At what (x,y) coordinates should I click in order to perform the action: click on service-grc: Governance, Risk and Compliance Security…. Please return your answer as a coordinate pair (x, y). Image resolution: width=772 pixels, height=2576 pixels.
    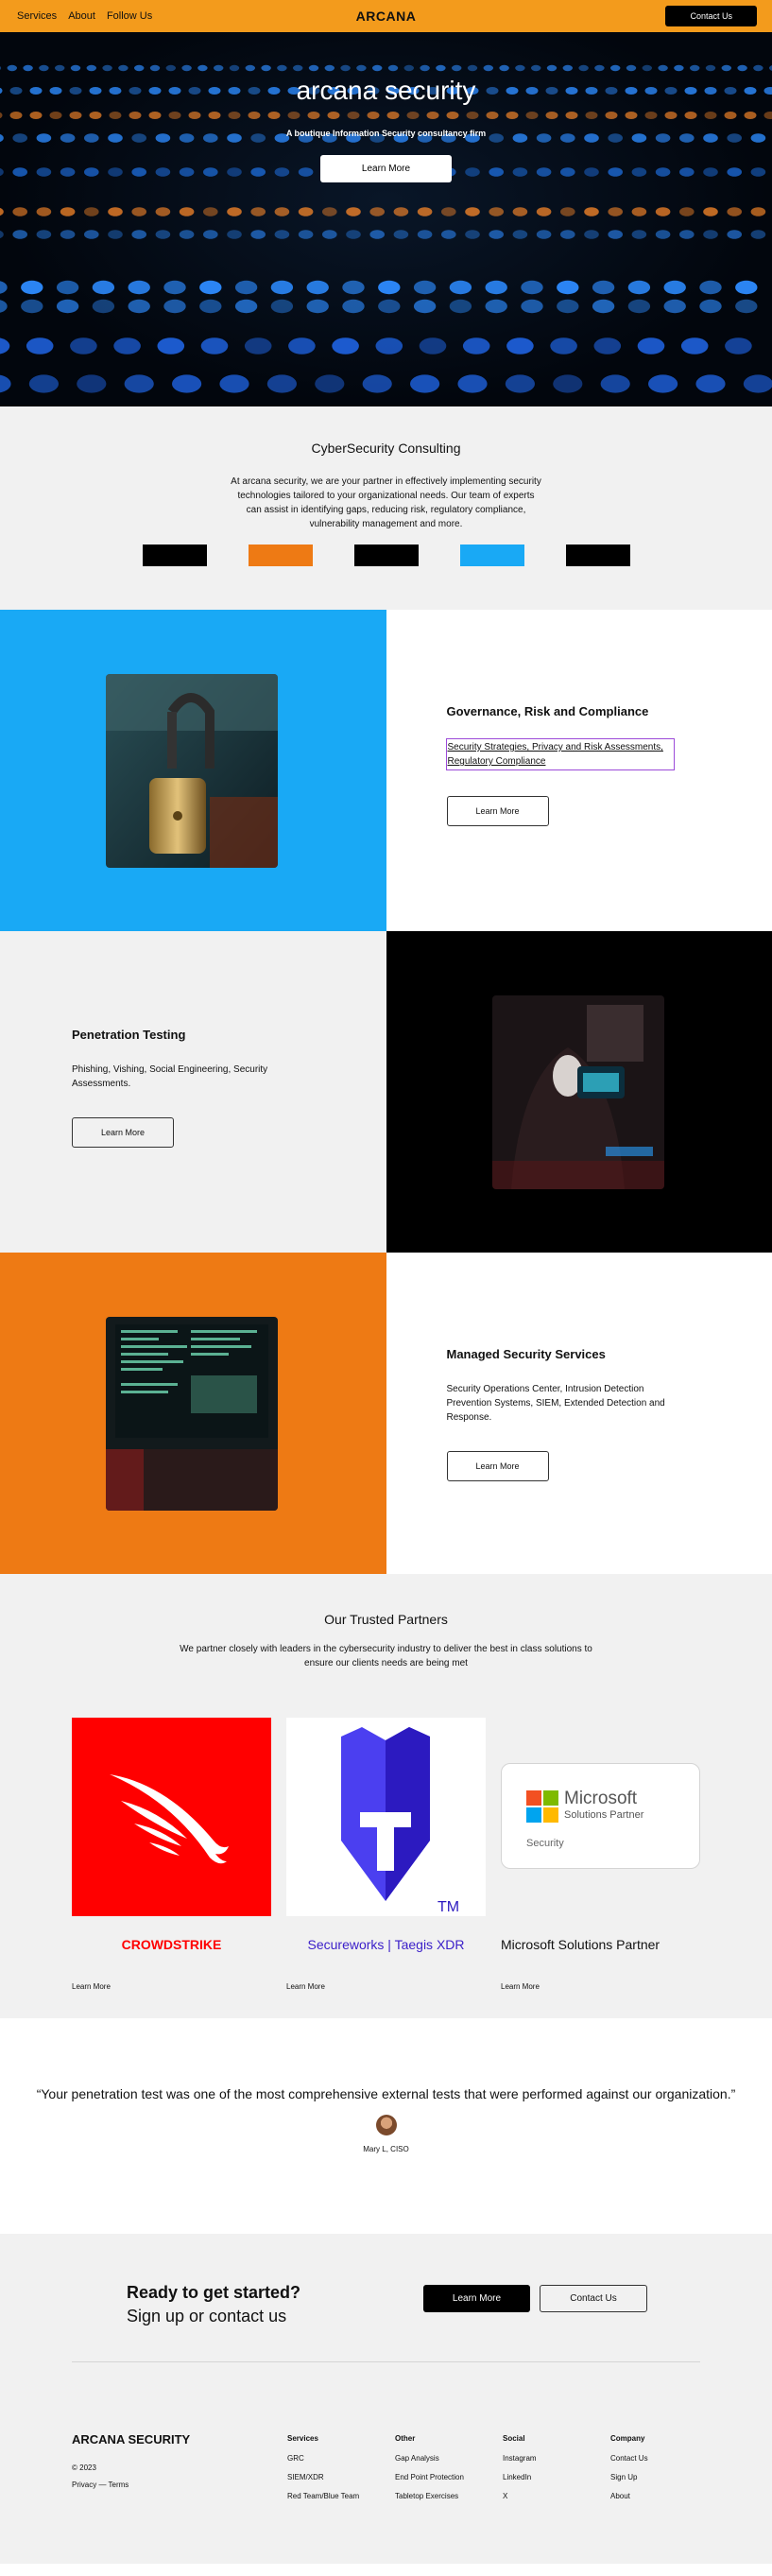
    Looking at the image, I should click on (386, 770).